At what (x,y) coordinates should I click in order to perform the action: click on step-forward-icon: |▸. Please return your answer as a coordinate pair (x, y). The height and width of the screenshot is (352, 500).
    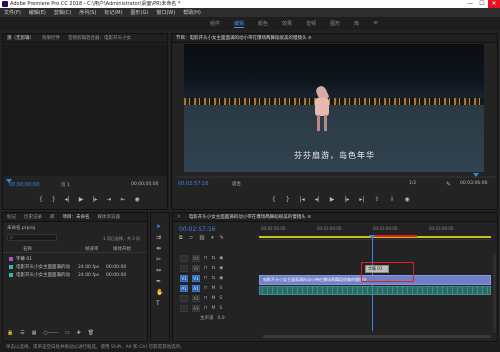
    Looking at the image, I should click on (346, 199).